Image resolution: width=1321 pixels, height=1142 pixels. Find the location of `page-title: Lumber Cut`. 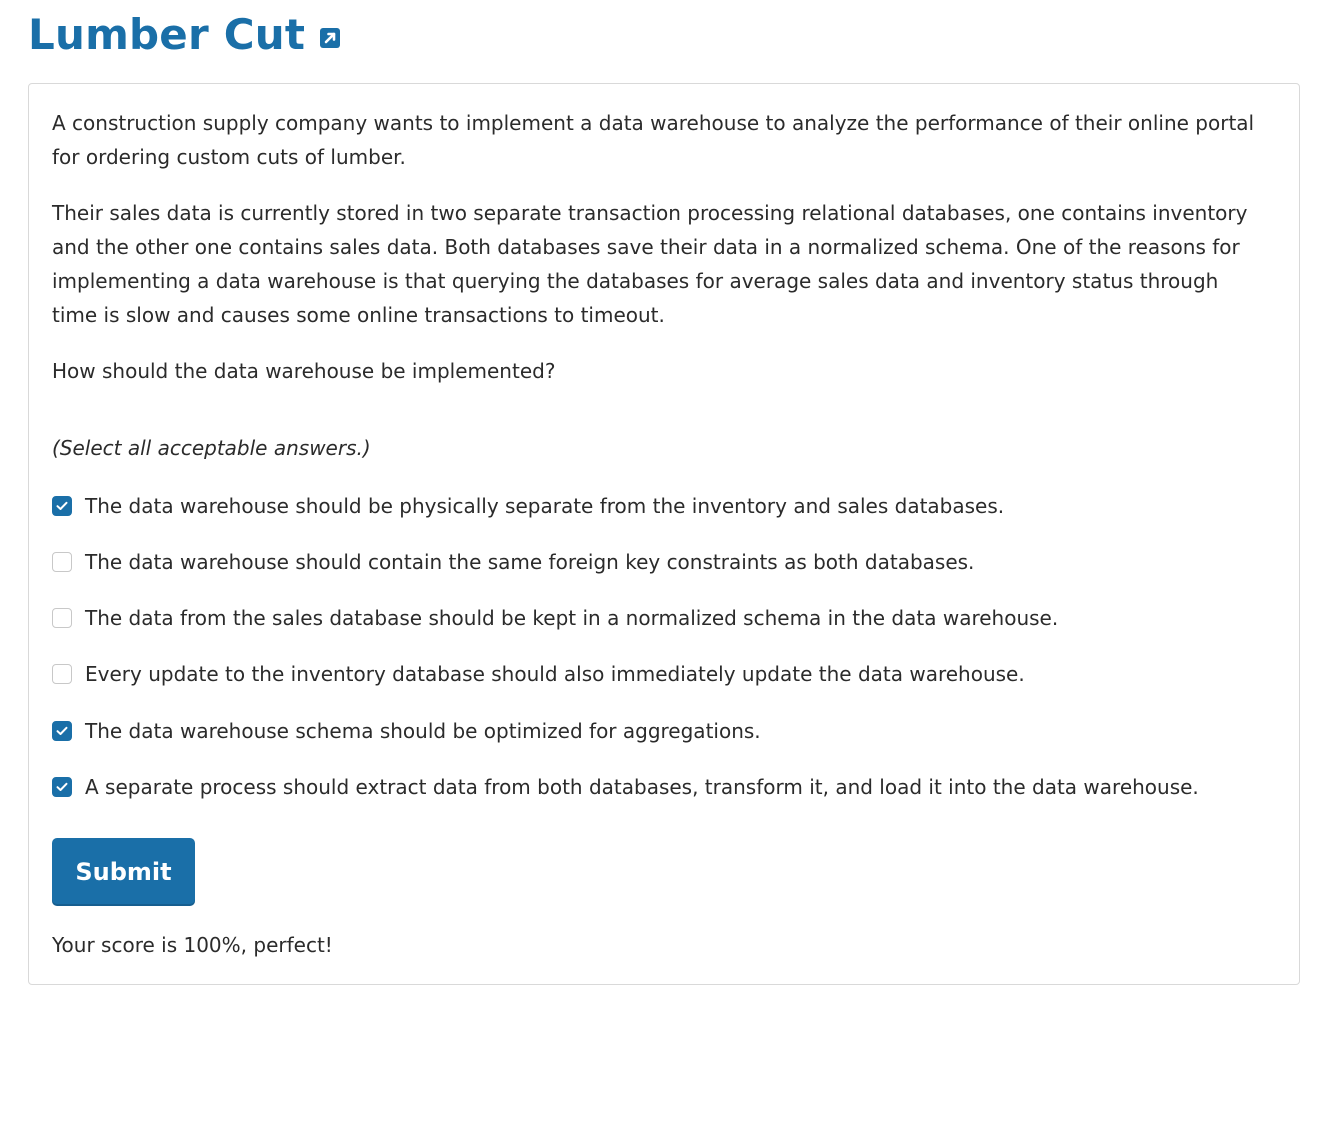

page-title: Lumber Cut is located at coordinates (167, 34).